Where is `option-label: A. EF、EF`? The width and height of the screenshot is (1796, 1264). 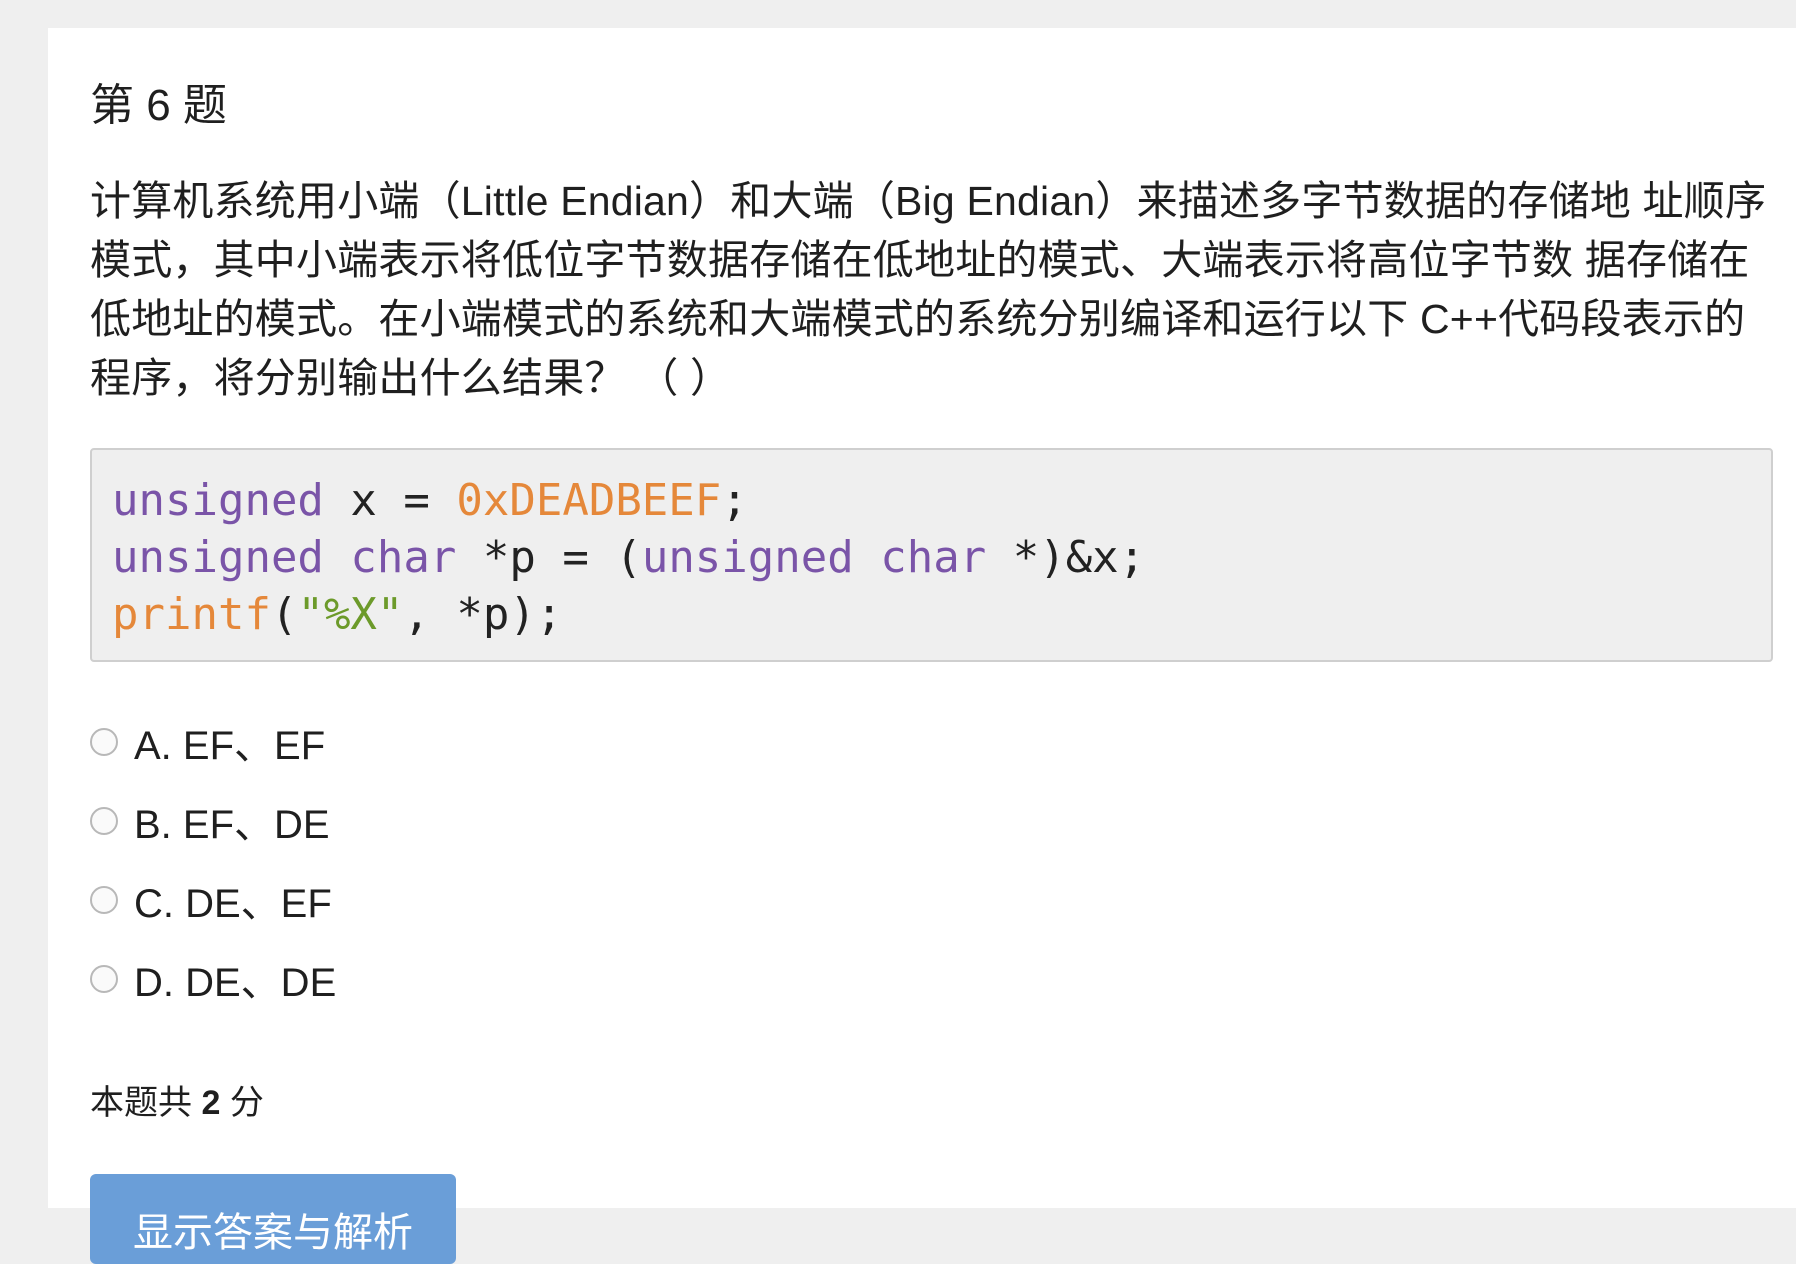 option-label: A. EF、EF is located at coordinates (230, 745).